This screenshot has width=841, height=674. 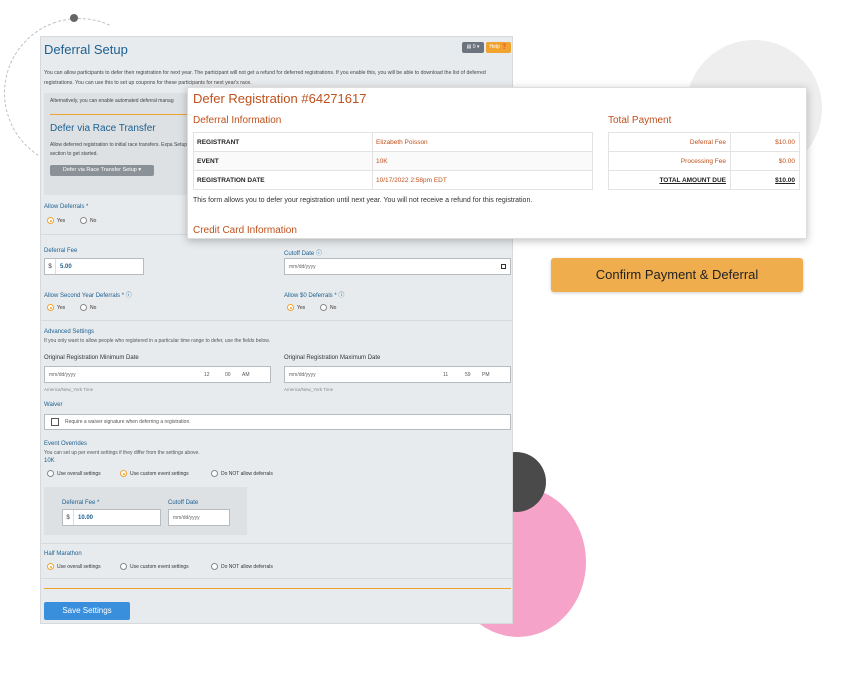 I want to click on waiver-checkbox, so click(x=55, y=422).